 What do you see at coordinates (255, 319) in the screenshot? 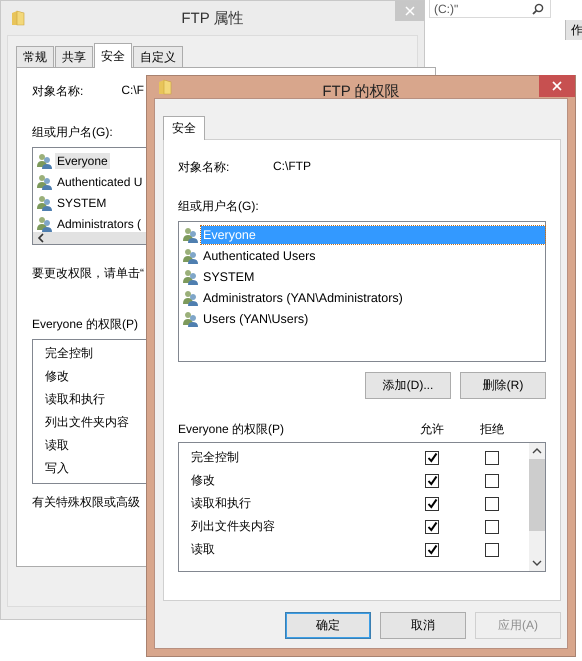
I see `list-item: Users (YAN\Users)` at bounding box center [255, 319].